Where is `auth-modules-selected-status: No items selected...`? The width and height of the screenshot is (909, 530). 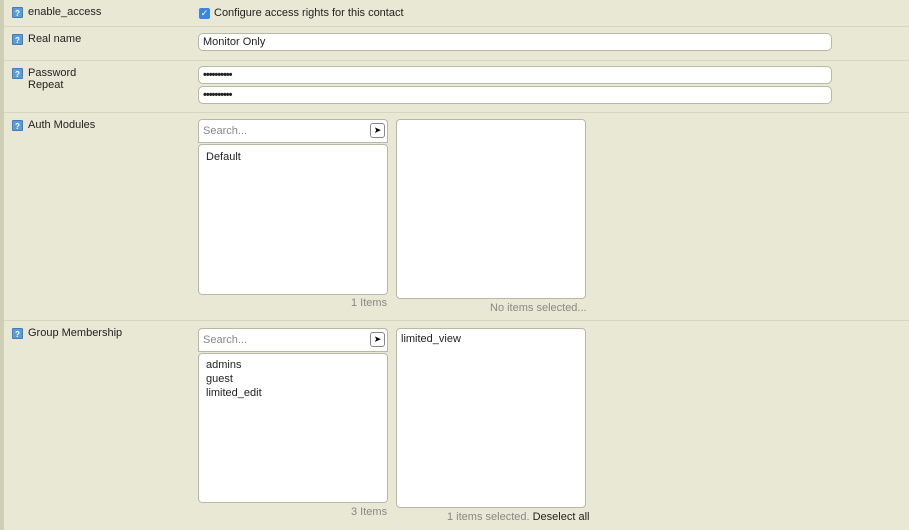 auth-modules-selected-status: No items selected... is located at coordinates (538, 308).